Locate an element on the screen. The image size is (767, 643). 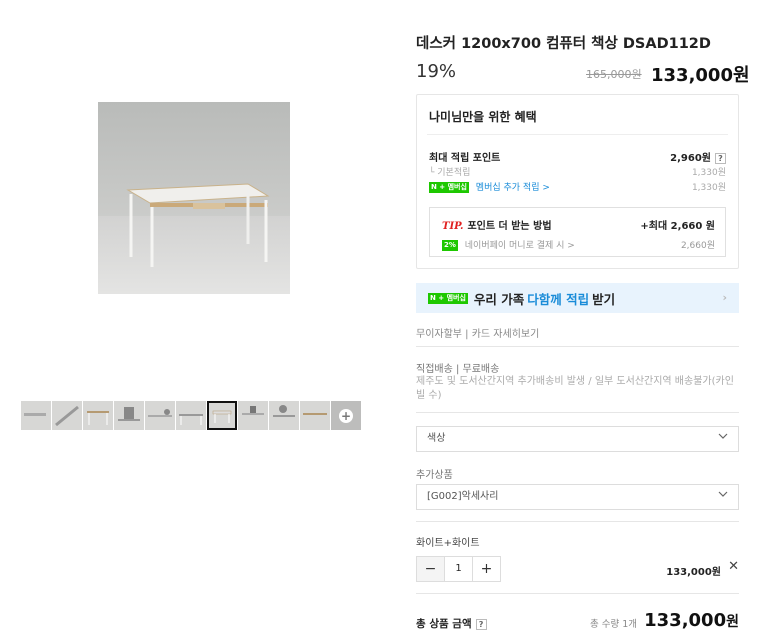
total-price-value: 133,000 is located at coordinates (685, 620).